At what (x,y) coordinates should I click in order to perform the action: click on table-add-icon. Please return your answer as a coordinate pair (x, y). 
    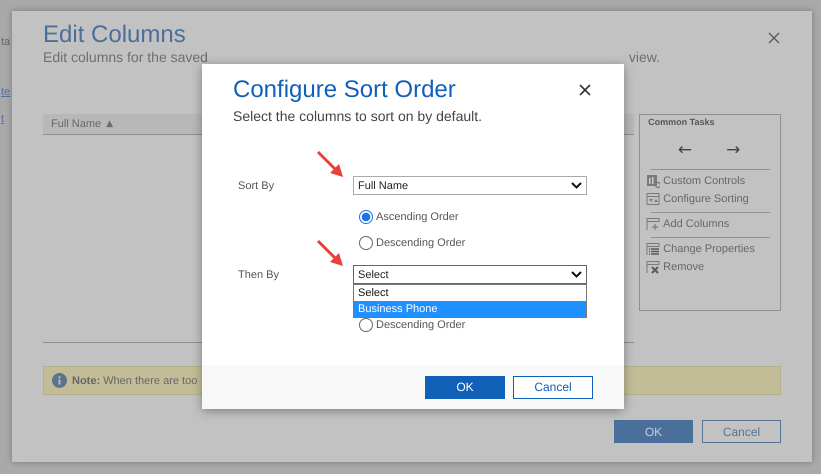
    Looking at the image, I should click on (653, 224).